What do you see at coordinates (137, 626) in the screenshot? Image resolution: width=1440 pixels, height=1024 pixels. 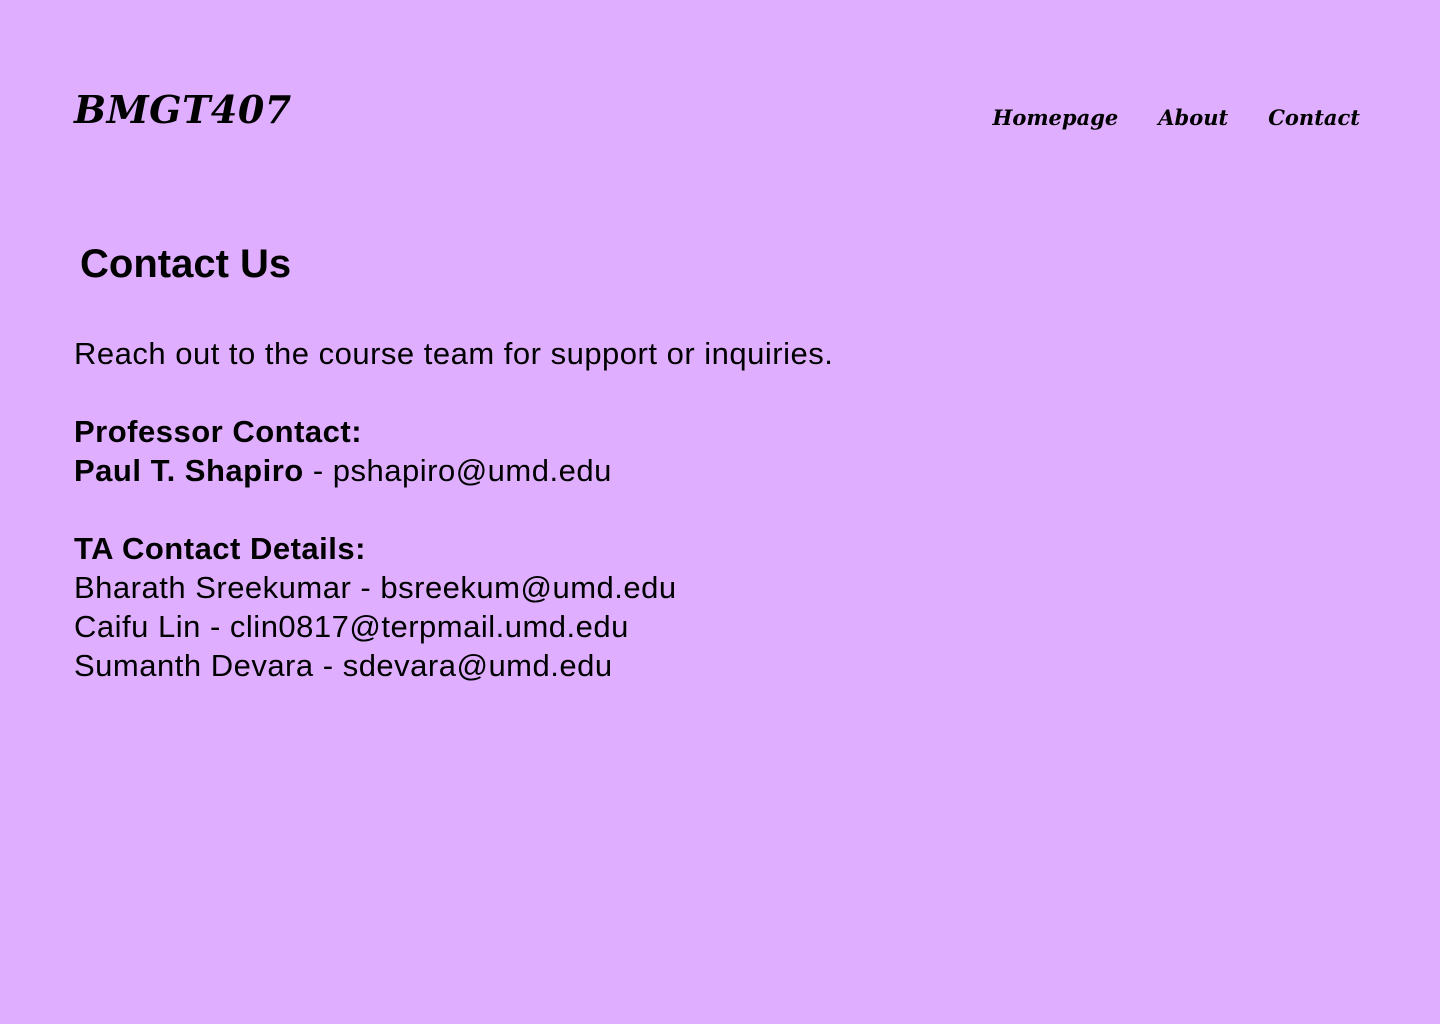 I see `ta-name: Caifu Lin` at bounding box center [137, 626].